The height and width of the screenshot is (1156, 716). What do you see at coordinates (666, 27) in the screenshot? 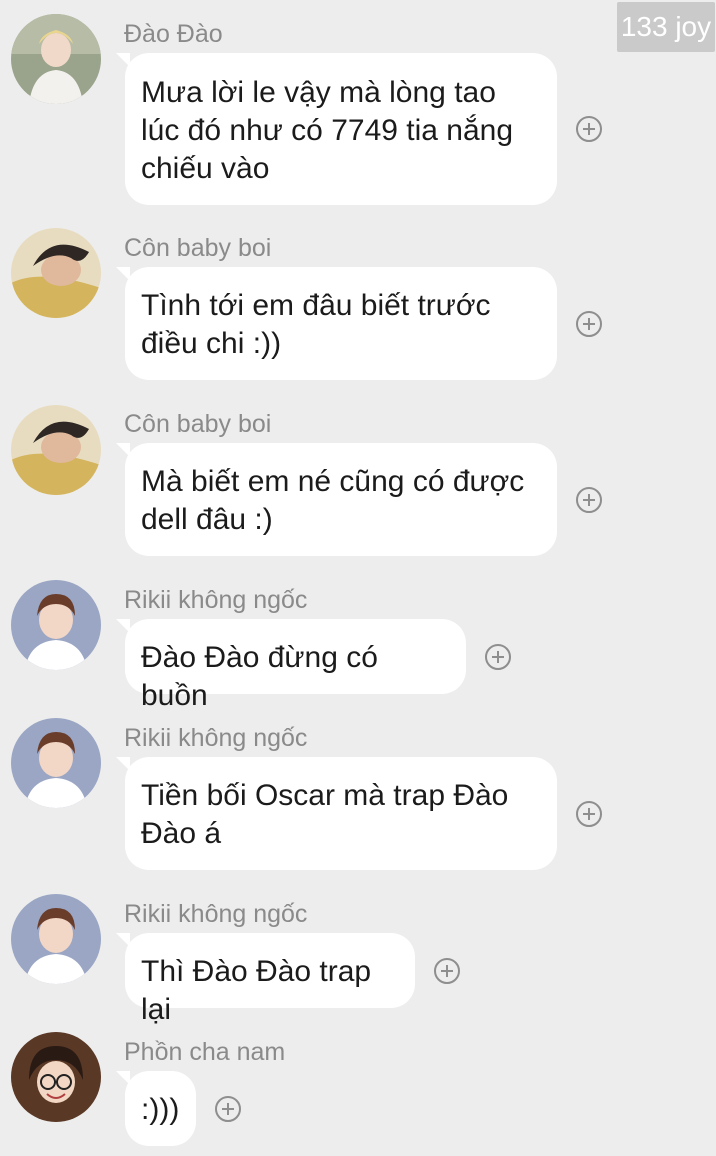
I see `watermark-label: 133 joy` at bounding box center [666, 27].